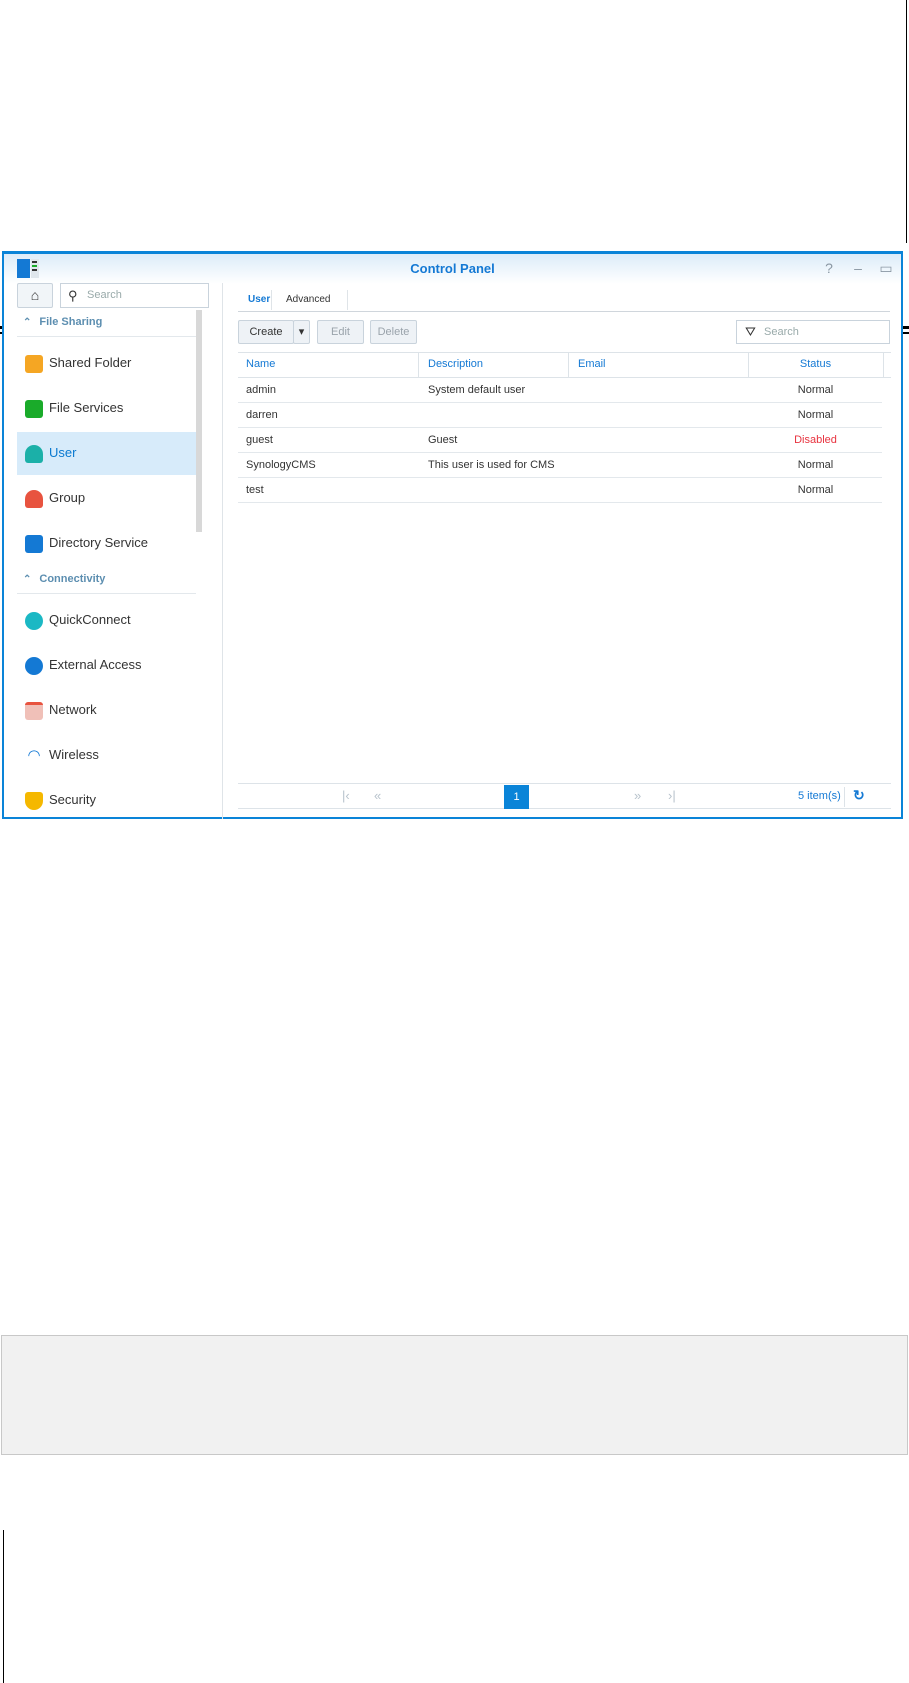  I want to click on column-header-description: Description, so click(455, 364).